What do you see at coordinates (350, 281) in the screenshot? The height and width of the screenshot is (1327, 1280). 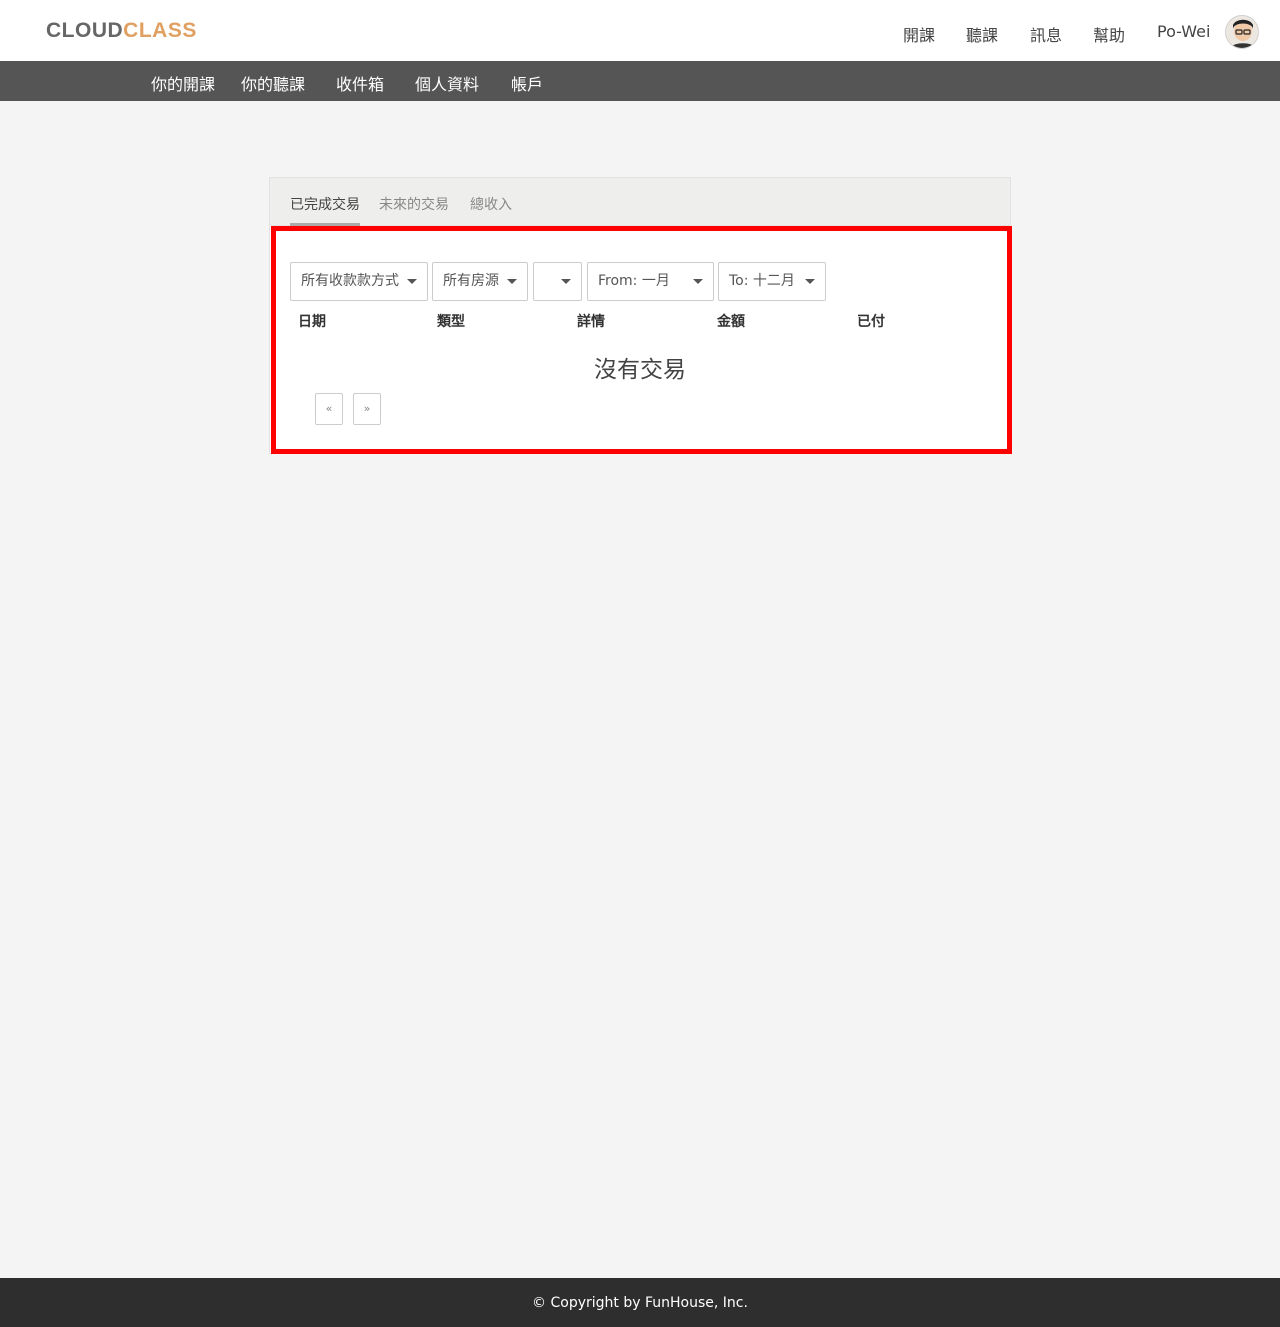 I see `payment-method-select-value: 所有收款款方式` at bounding box center [350, 281].